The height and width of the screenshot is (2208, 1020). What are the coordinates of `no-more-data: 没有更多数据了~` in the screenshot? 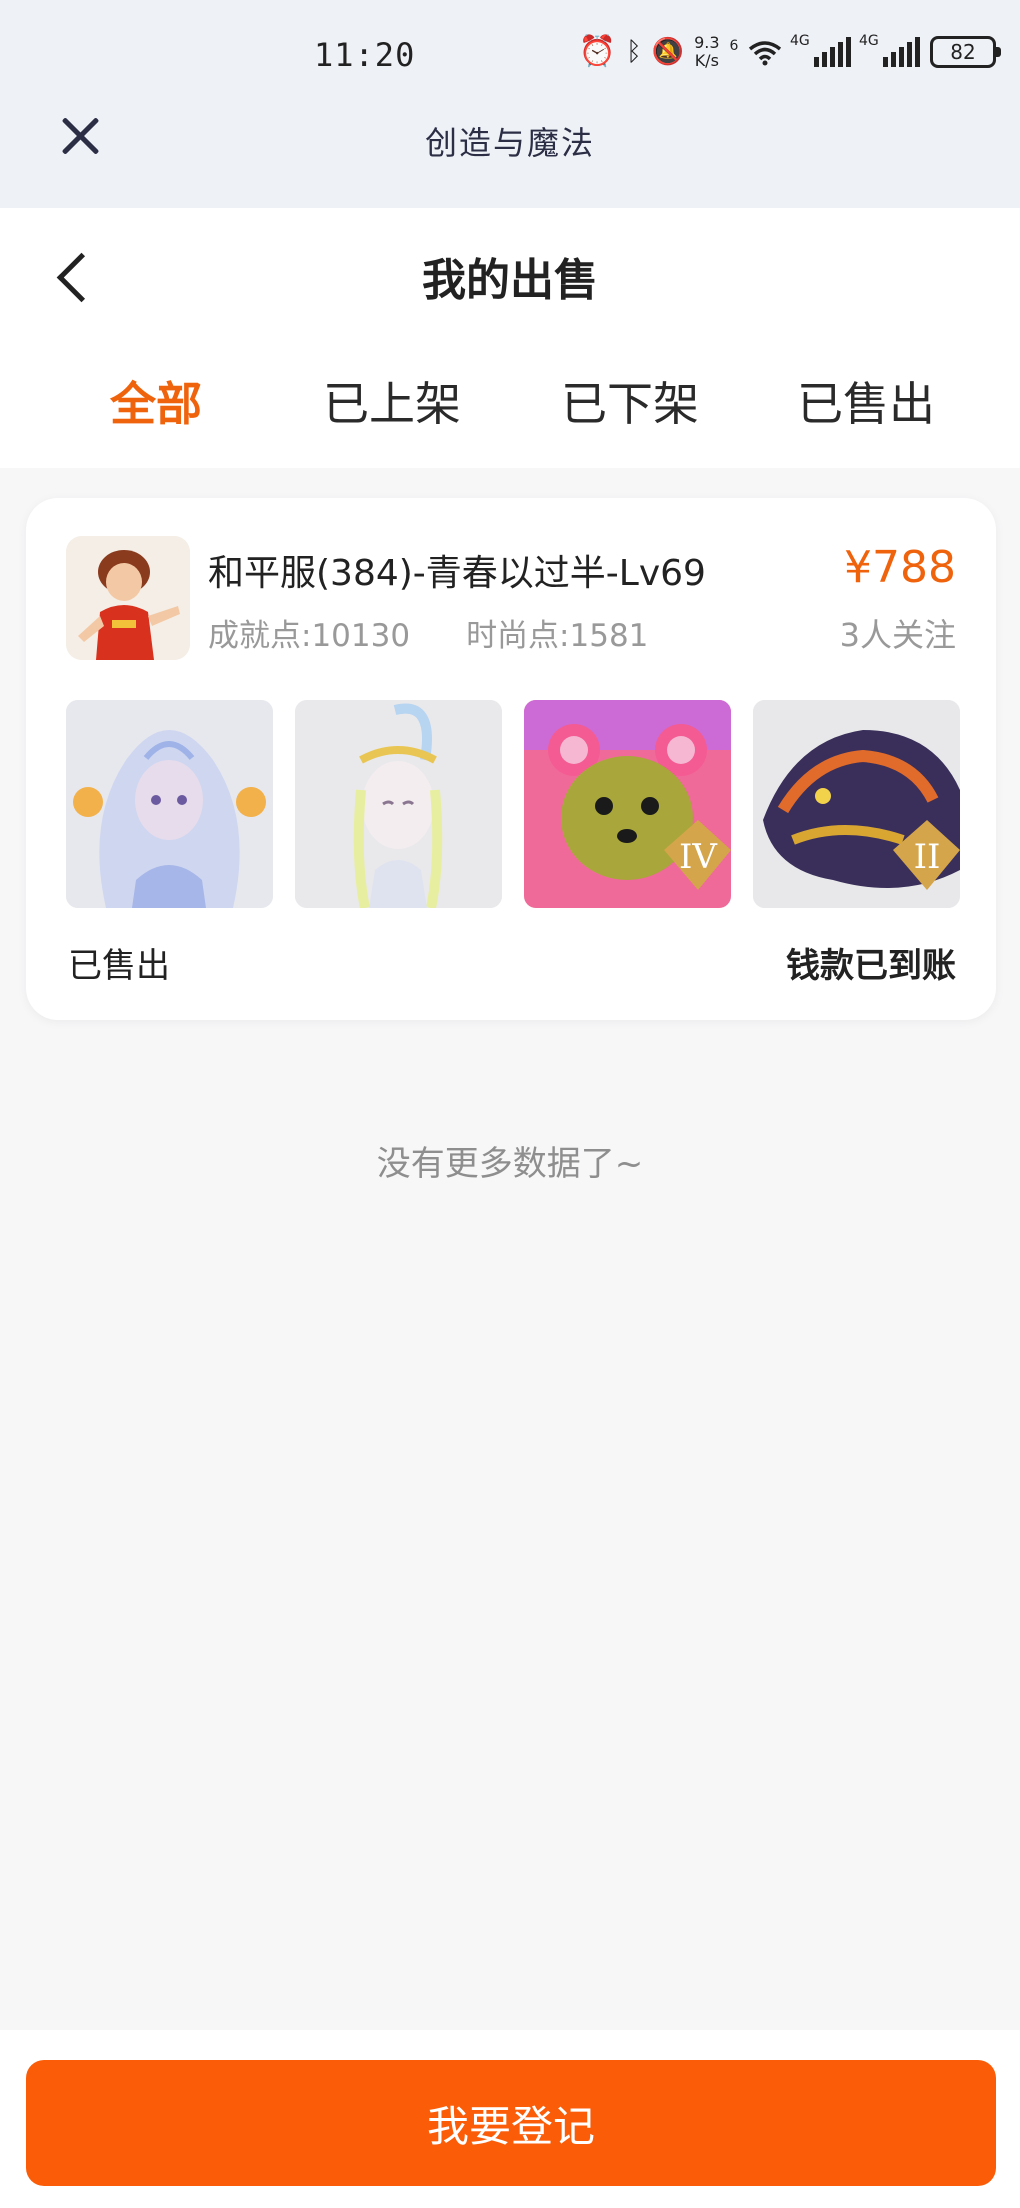 It's located at (510, 1164).